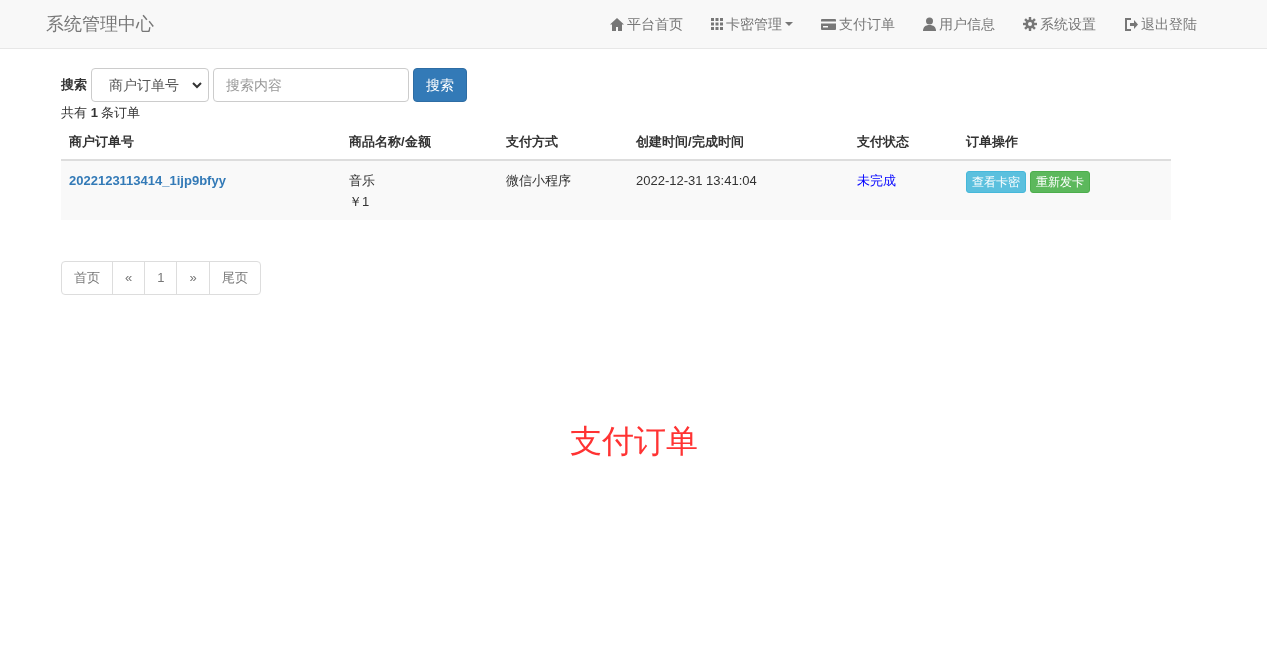  I want to click on grid-icon, so click(717, 24).